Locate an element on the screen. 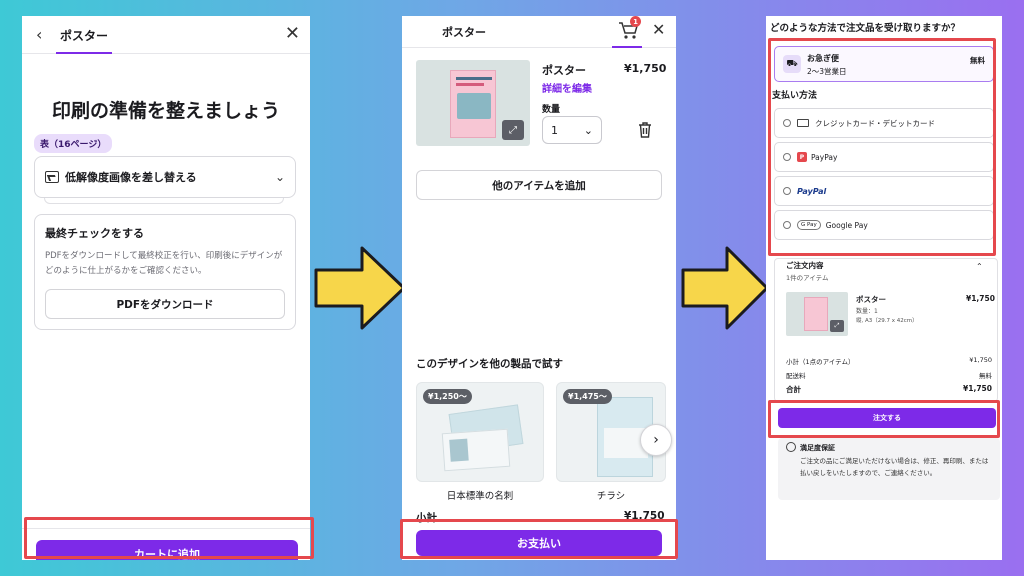 The image size is (1024, 576). price-badge: ¥1,250〜 is located at coordinates (447, 396).